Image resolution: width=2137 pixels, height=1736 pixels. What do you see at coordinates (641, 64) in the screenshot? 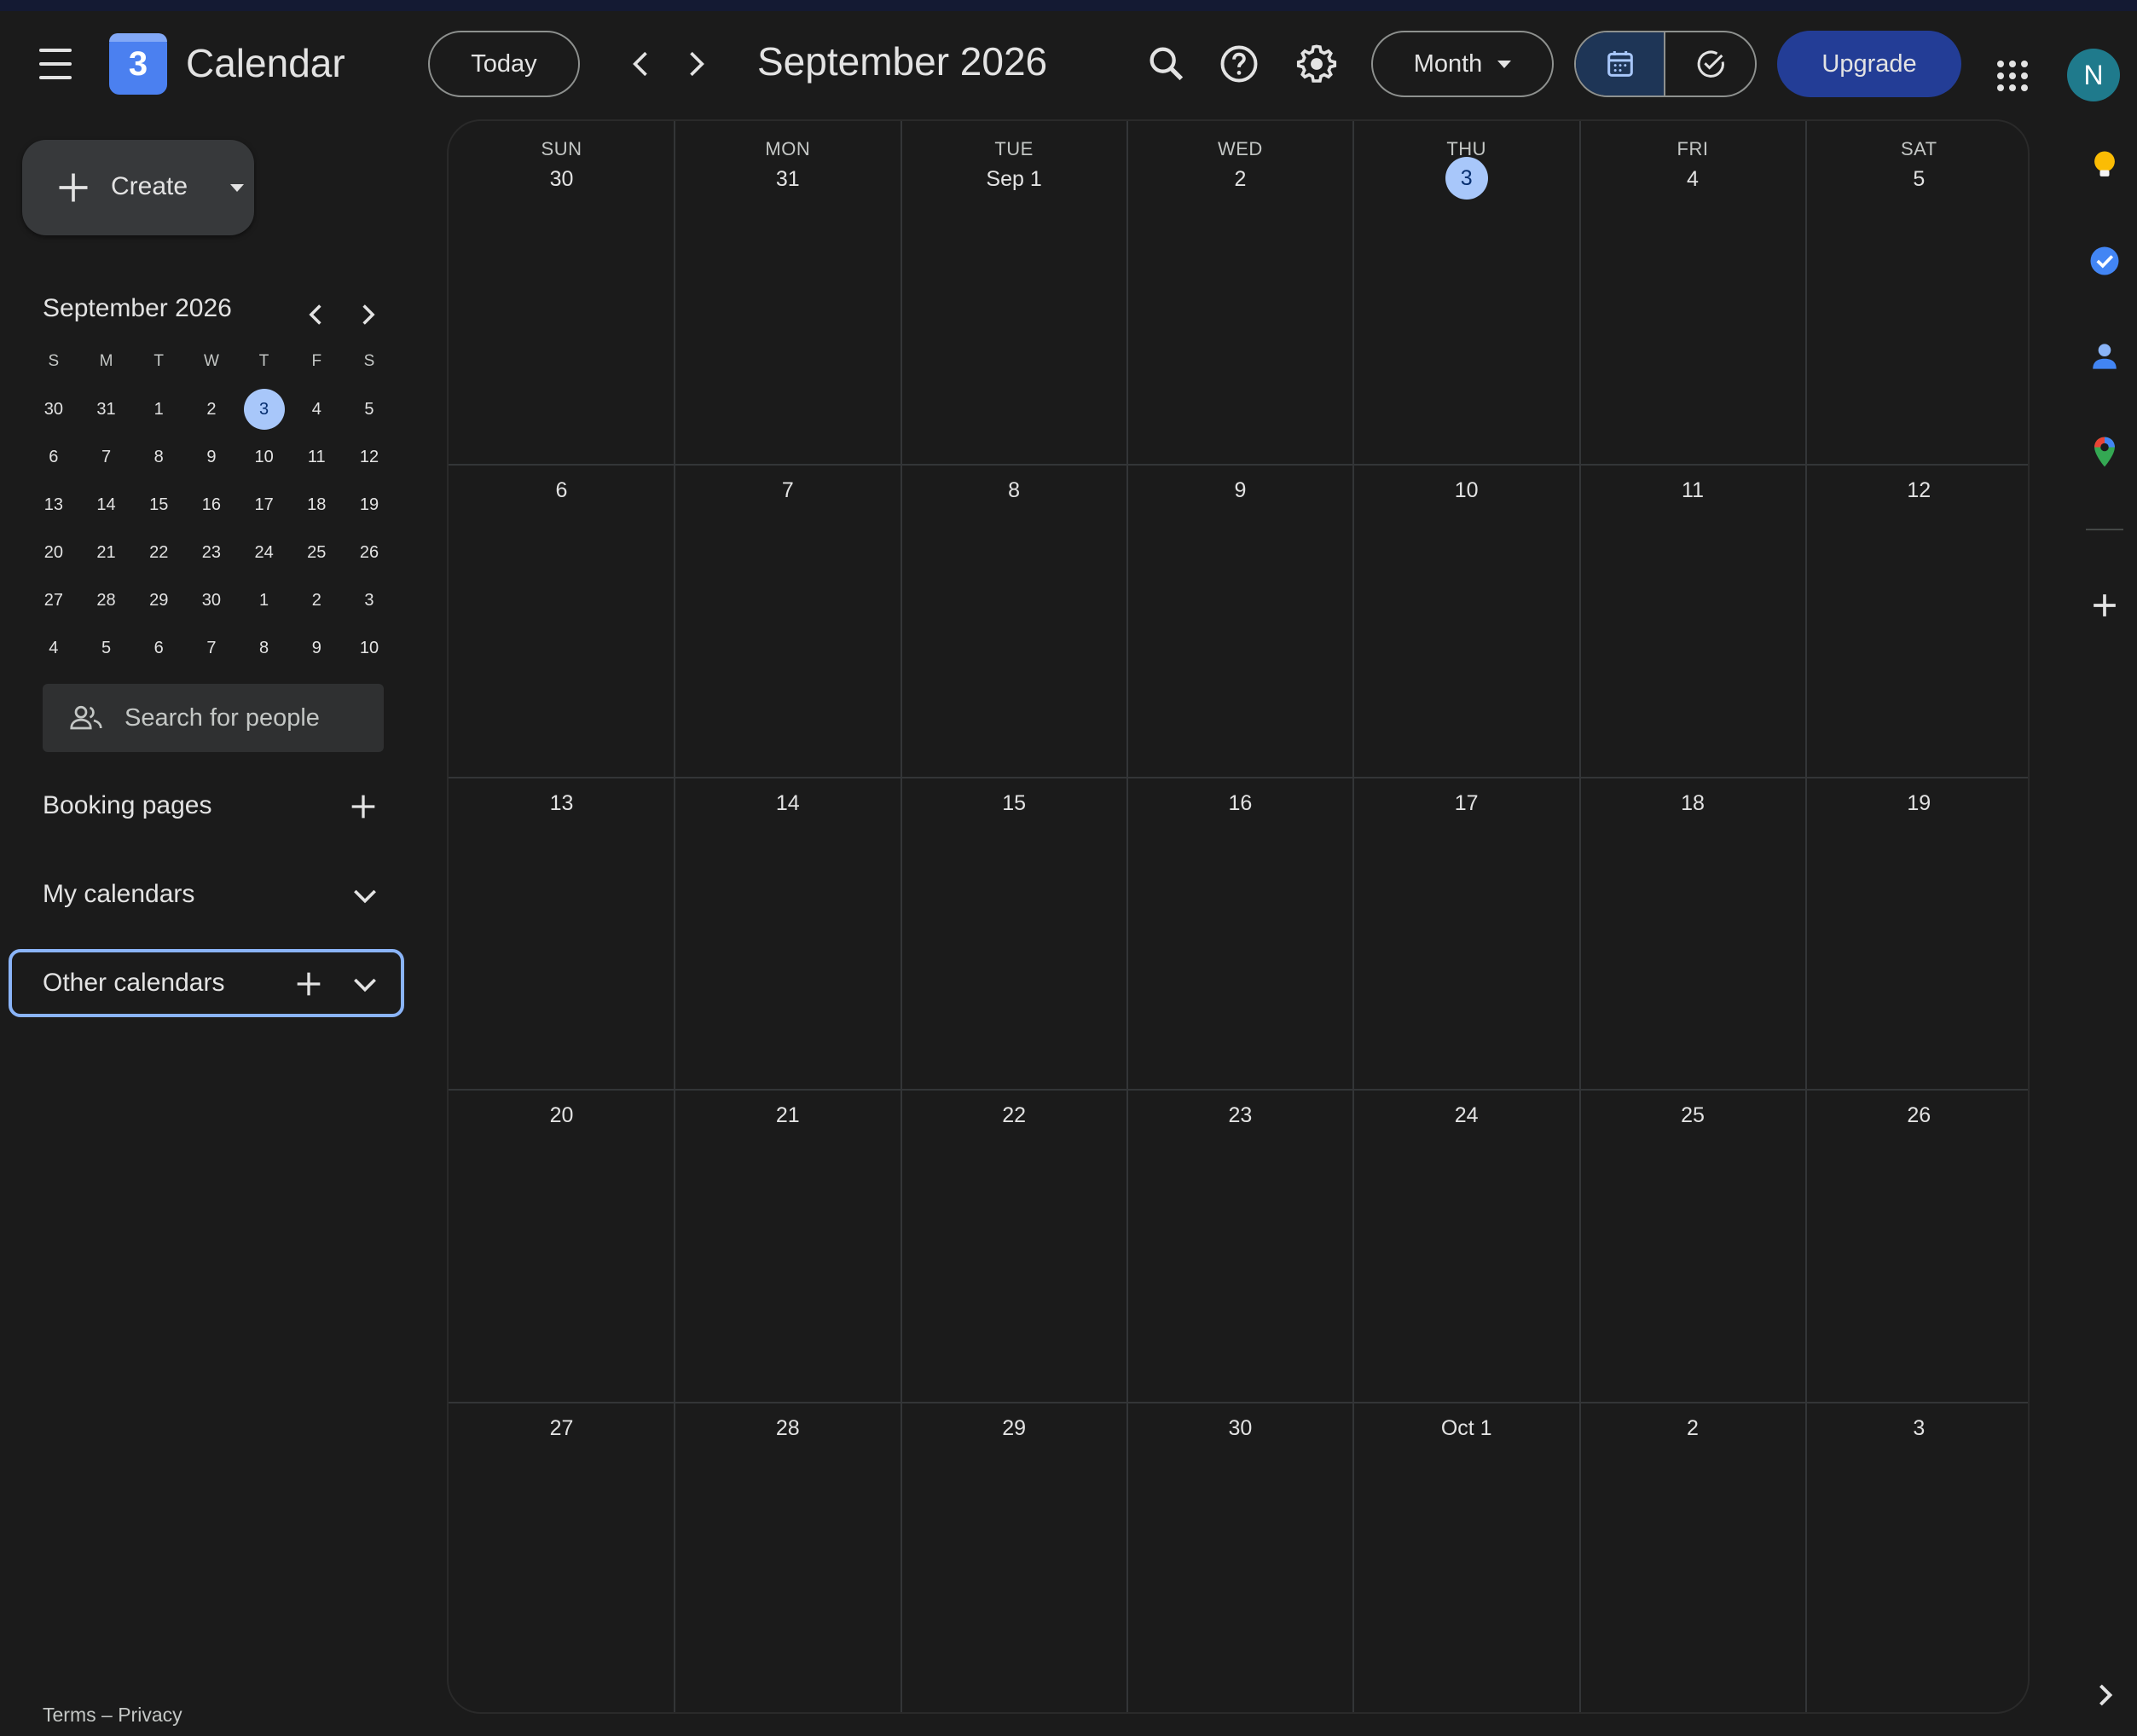
I see `previous-period-icon` at bounding box center [641, 64].